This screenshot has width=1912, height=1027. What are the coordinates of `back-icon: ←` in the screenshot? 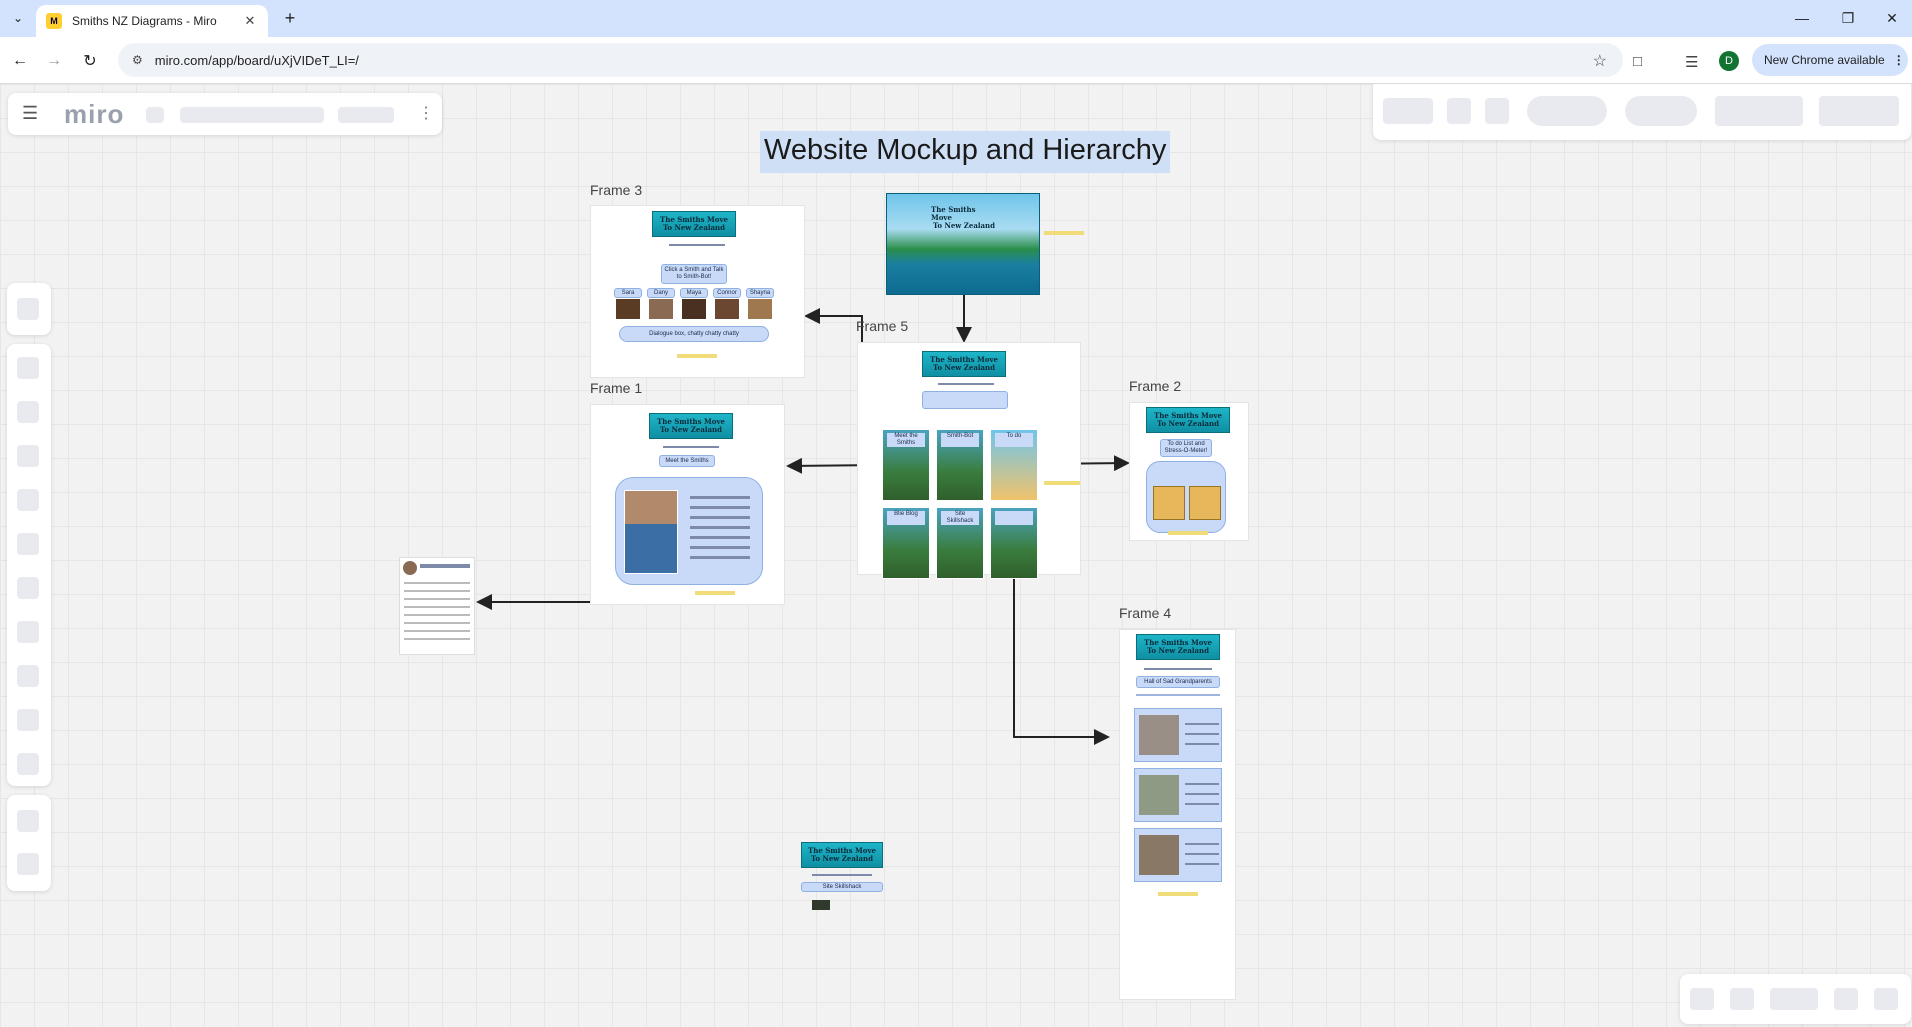 It's located at (20, 61).